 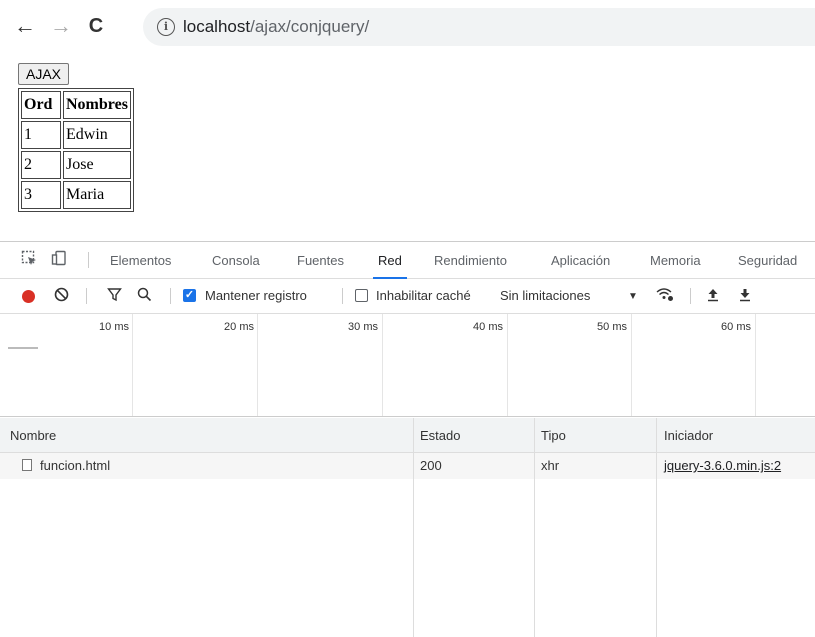 I want to click on tab-aplicacion: Aplicación, so click(x=580, y=260).